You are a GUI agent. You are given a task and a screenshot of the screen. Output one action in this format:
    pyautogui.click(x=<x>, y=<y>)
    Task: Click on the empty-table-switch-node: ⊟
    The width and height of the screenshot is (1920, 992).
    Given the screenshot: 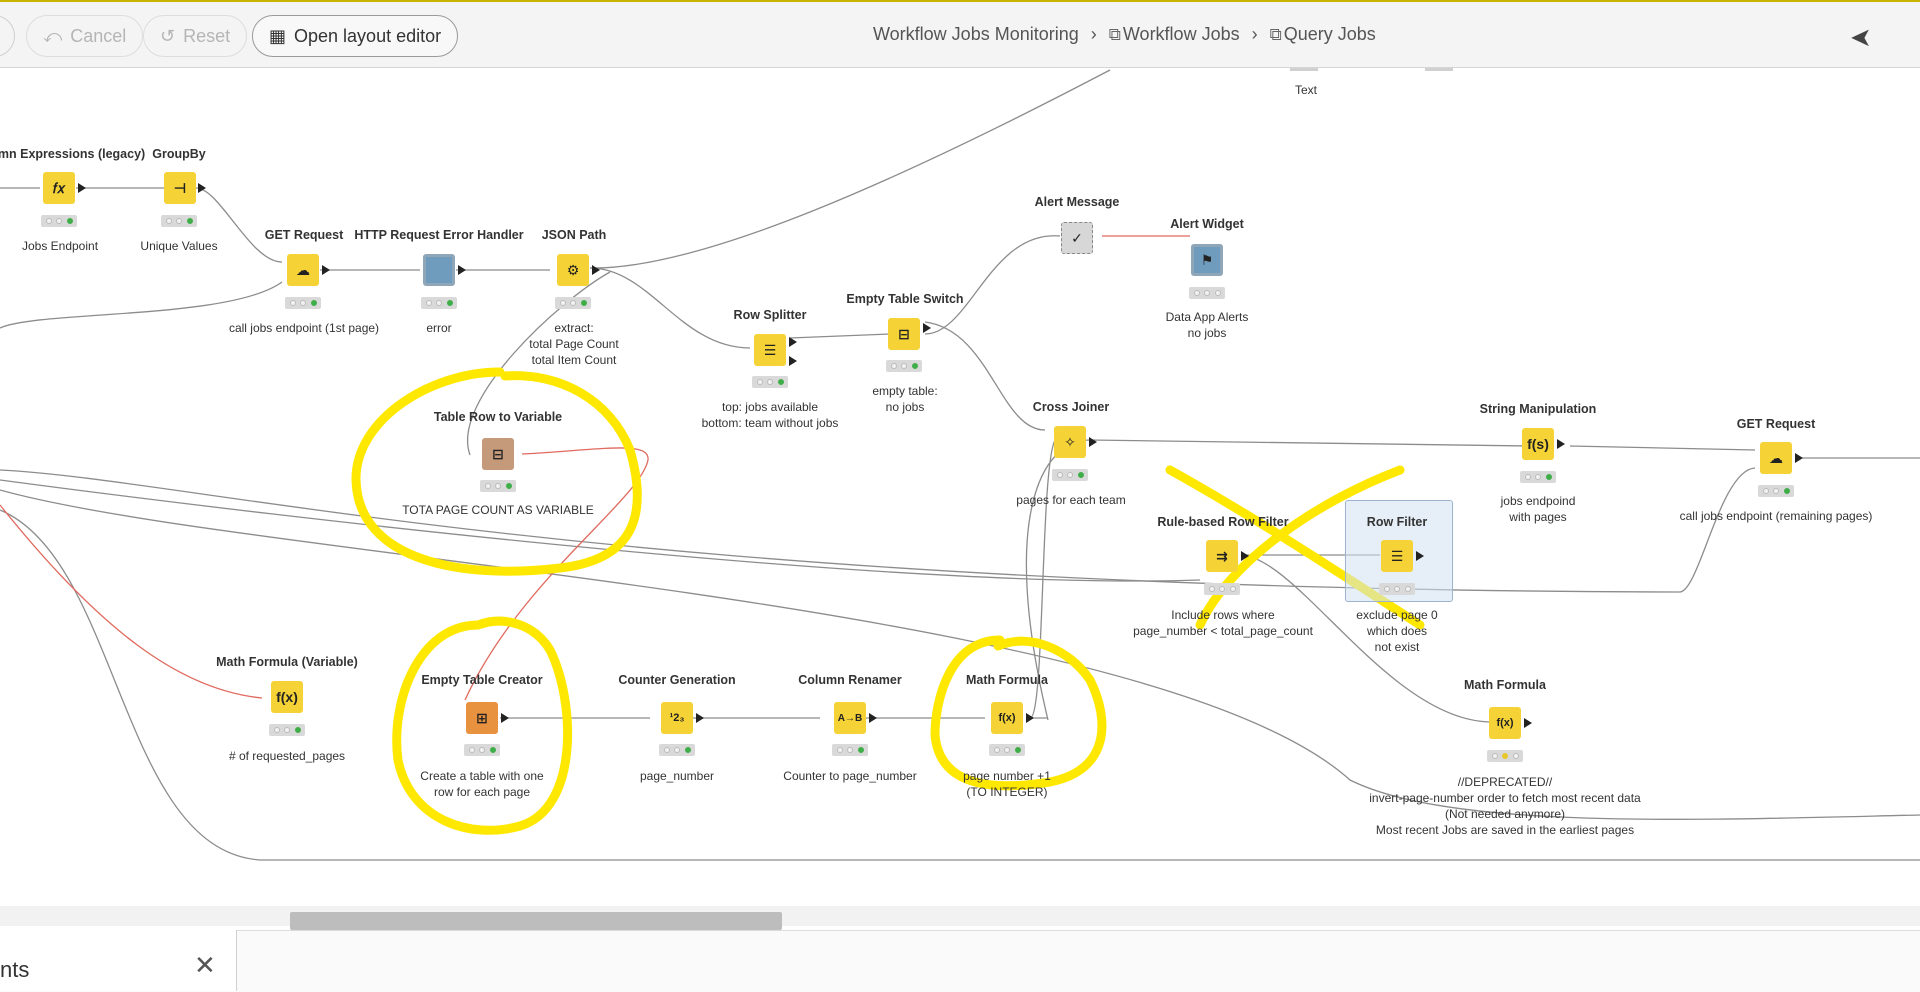 What is the action you would take?
    pyautogui.click(x=904, y=334)
    